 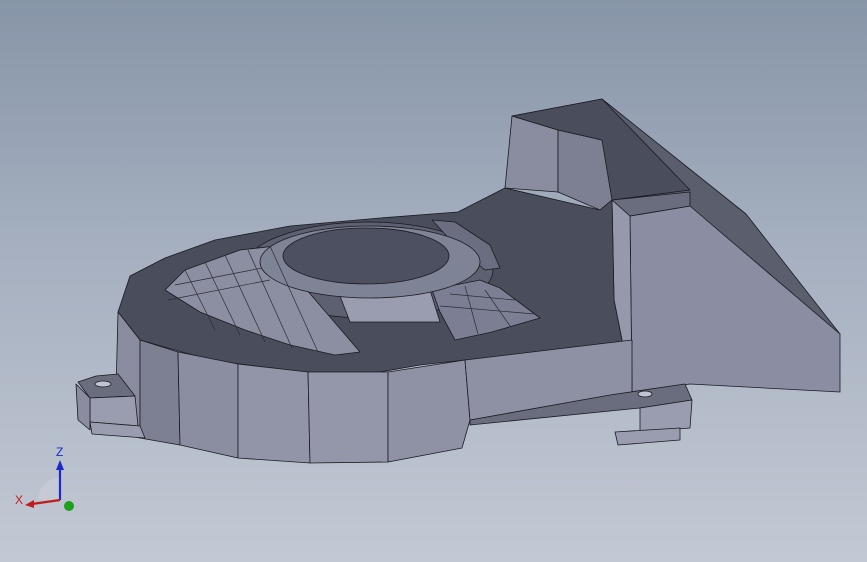 I want to click on left-tab-hole, so click(x=103, y=384).